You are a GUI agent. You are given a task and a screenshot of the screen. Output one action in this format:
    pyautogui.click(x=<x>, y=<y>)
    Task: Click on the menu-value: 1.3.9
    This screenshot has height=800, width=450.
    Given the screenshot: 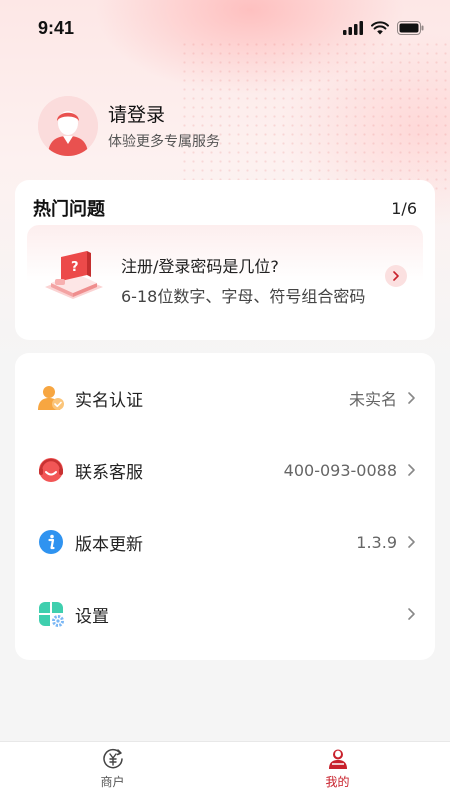 What is the action you would take?
    pyautogui.click(x=376, y=542)
    